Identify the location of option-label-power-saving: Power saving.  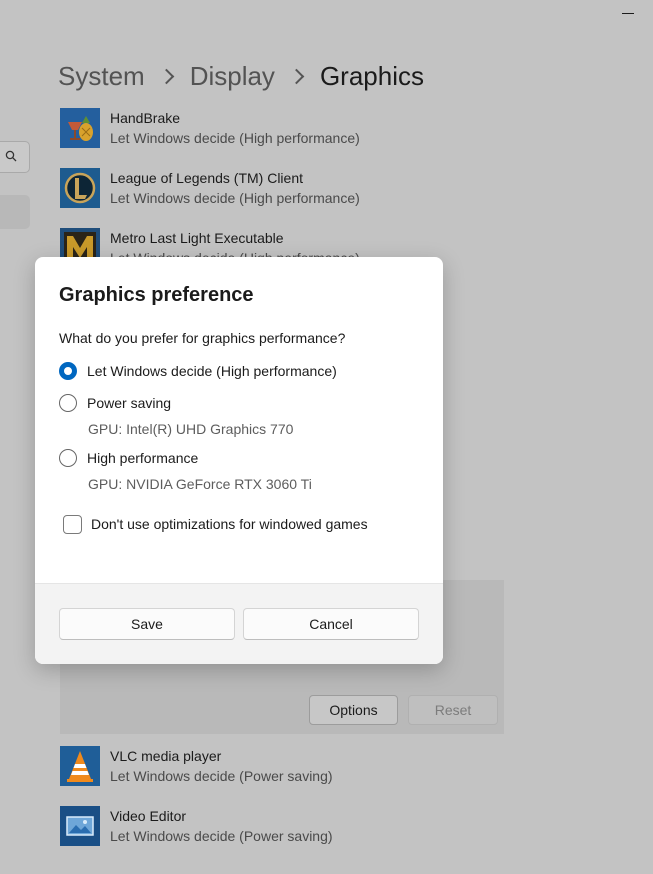
(129, 403).